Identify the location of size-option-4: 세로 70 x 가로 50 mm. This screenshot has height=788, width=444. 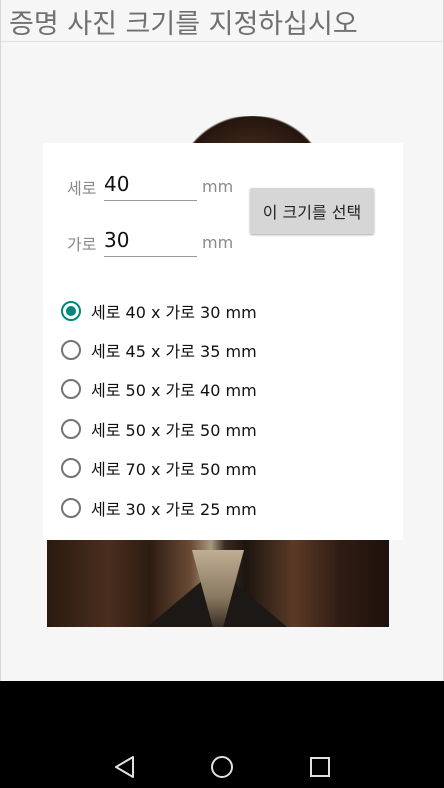
(221, 468).